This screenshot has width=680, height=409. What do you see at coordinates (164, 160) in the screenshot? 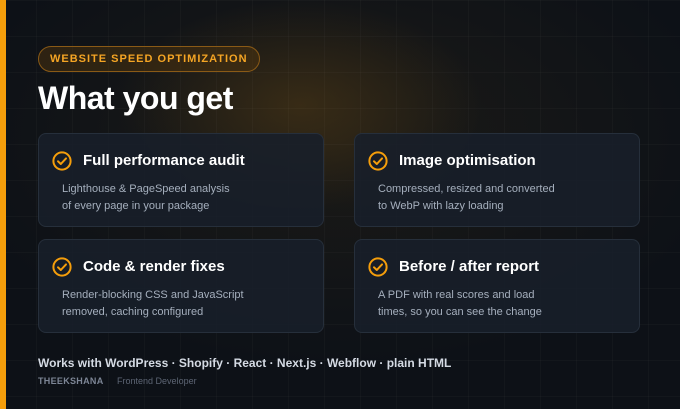
I see `feature-title: Full performance audit` at bounding box center [164, 160].